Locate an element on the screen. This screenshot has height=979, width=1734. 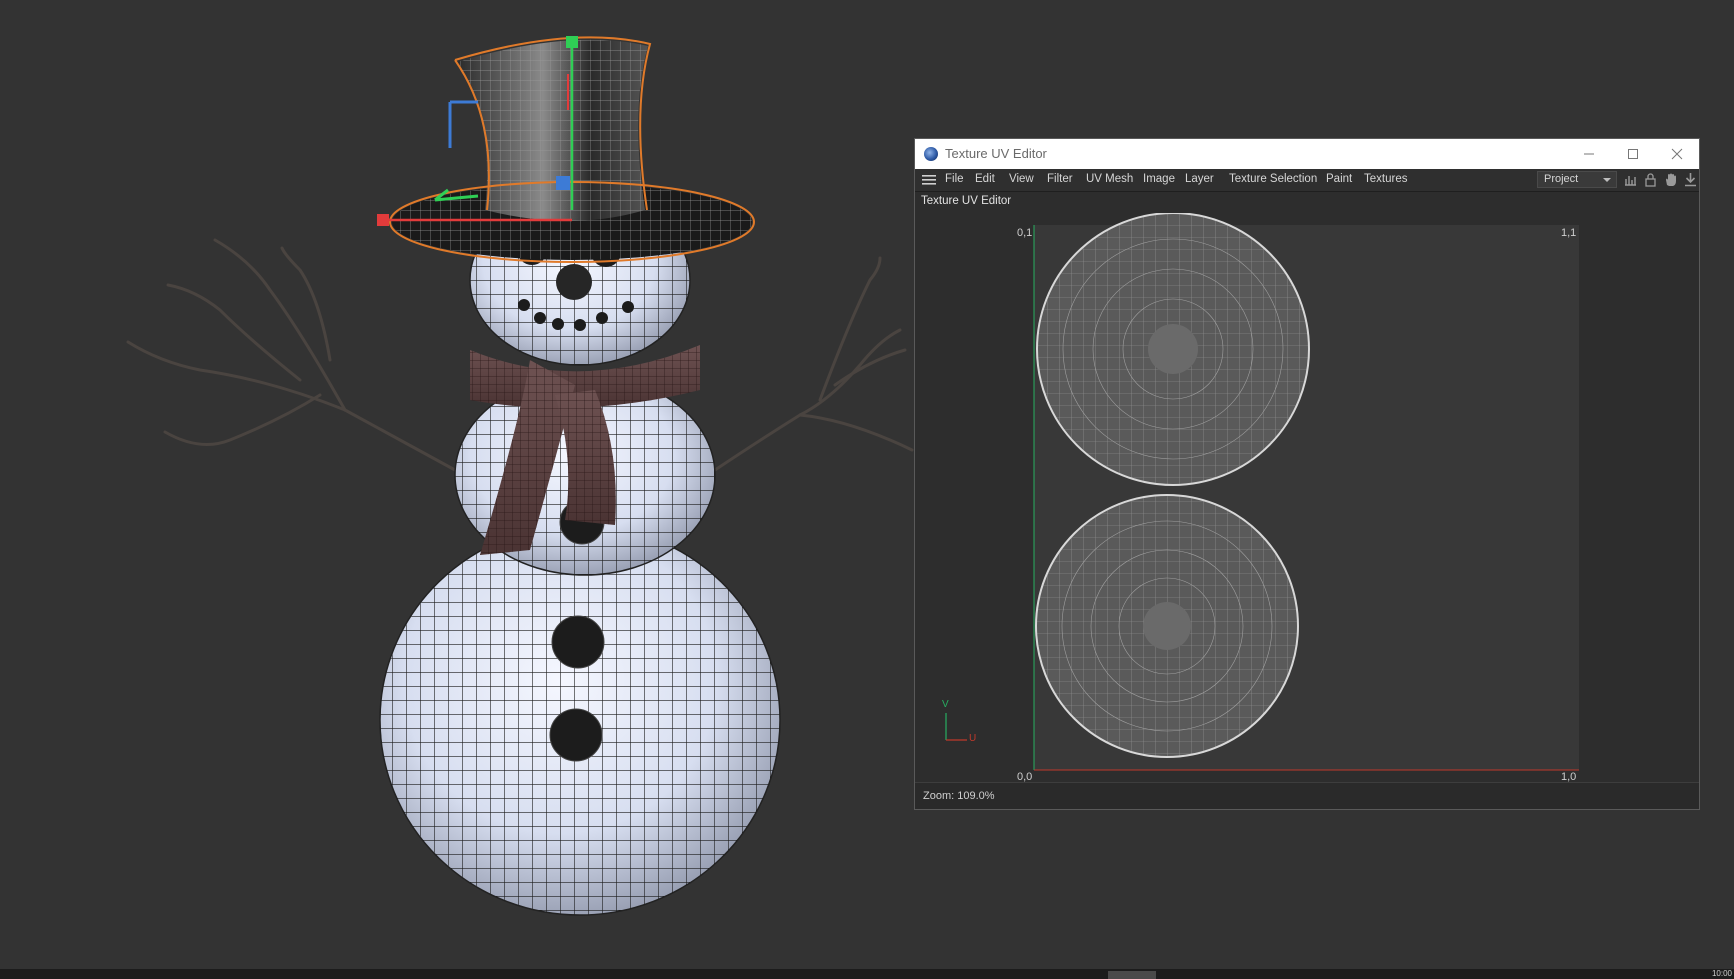
left-arm-branch is located at coordinates (291, 355).